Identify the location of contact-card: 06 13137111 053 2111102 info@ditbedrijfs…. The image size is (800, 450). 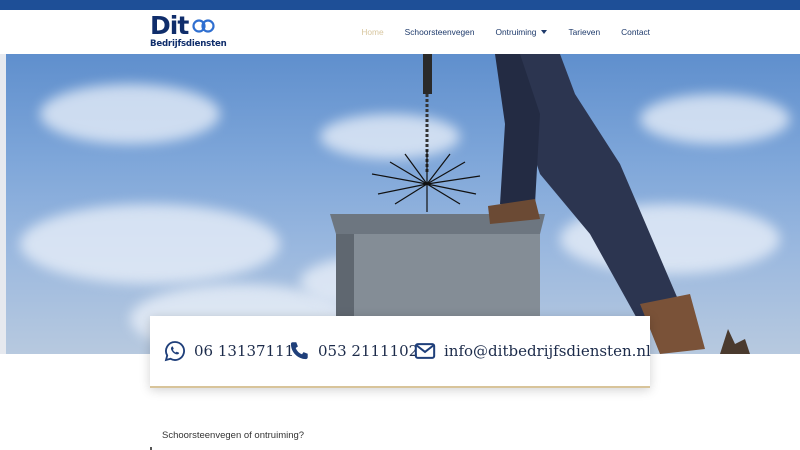
(400, 352).